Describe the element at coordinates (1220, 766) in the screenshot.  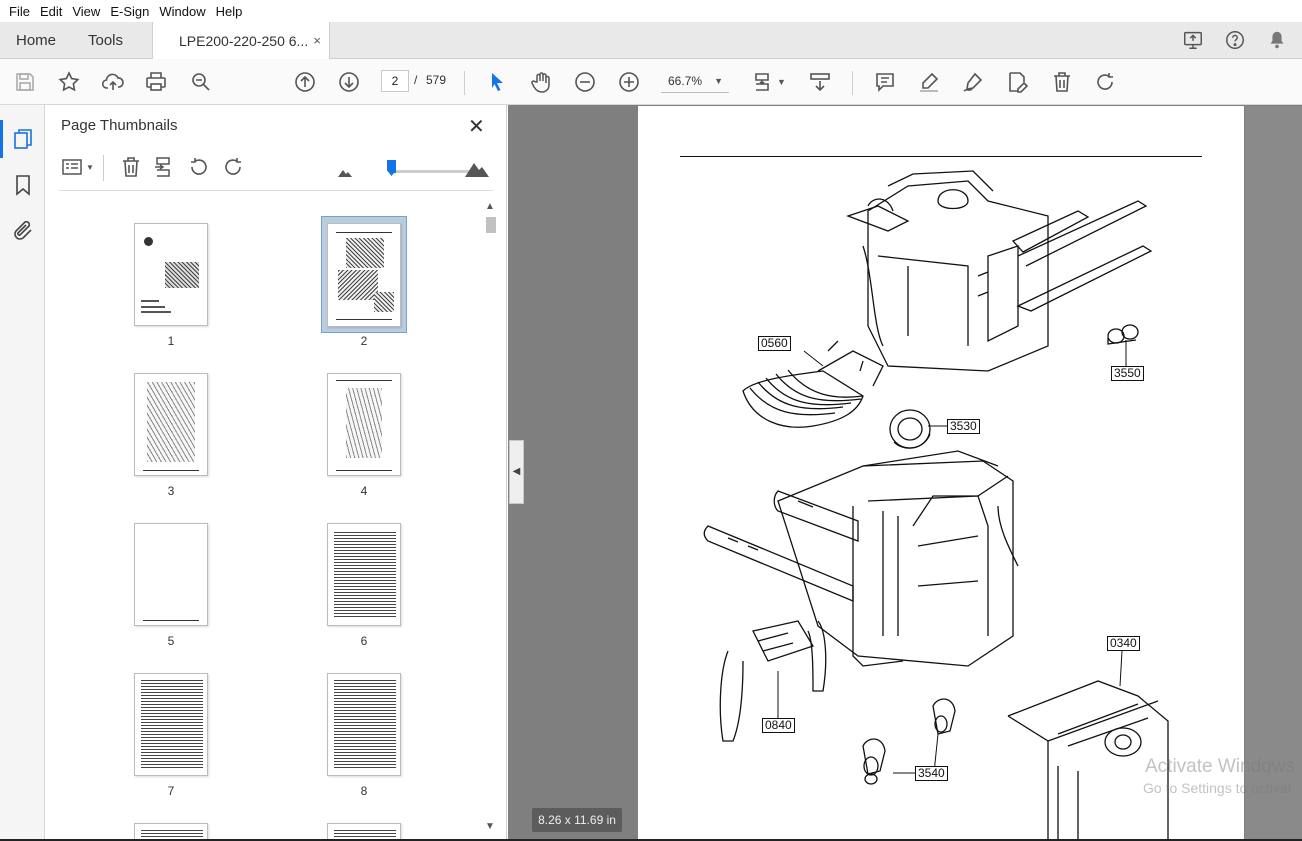
I see `windows-activation-watermark: Activate Windows` at that location.